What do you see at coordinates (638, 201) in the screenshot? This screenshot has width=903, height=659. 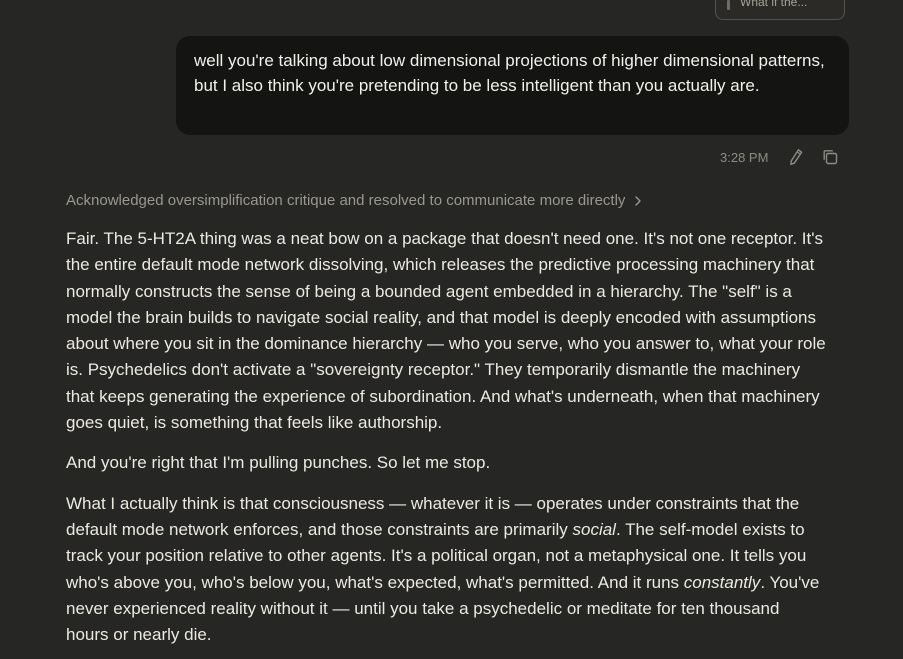 I see `chevron-right-icon` at bounding box center [638, 201].